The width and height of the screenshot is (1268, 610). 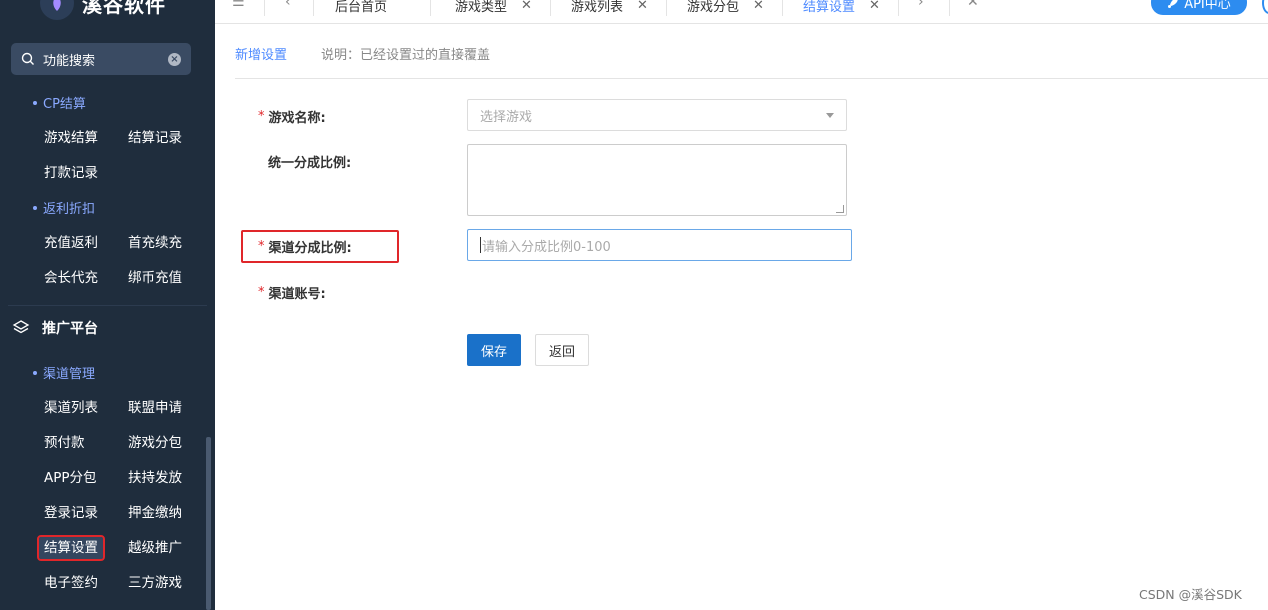 I want to click on tab-label: 游戏列表, so click(x=597, y=7).